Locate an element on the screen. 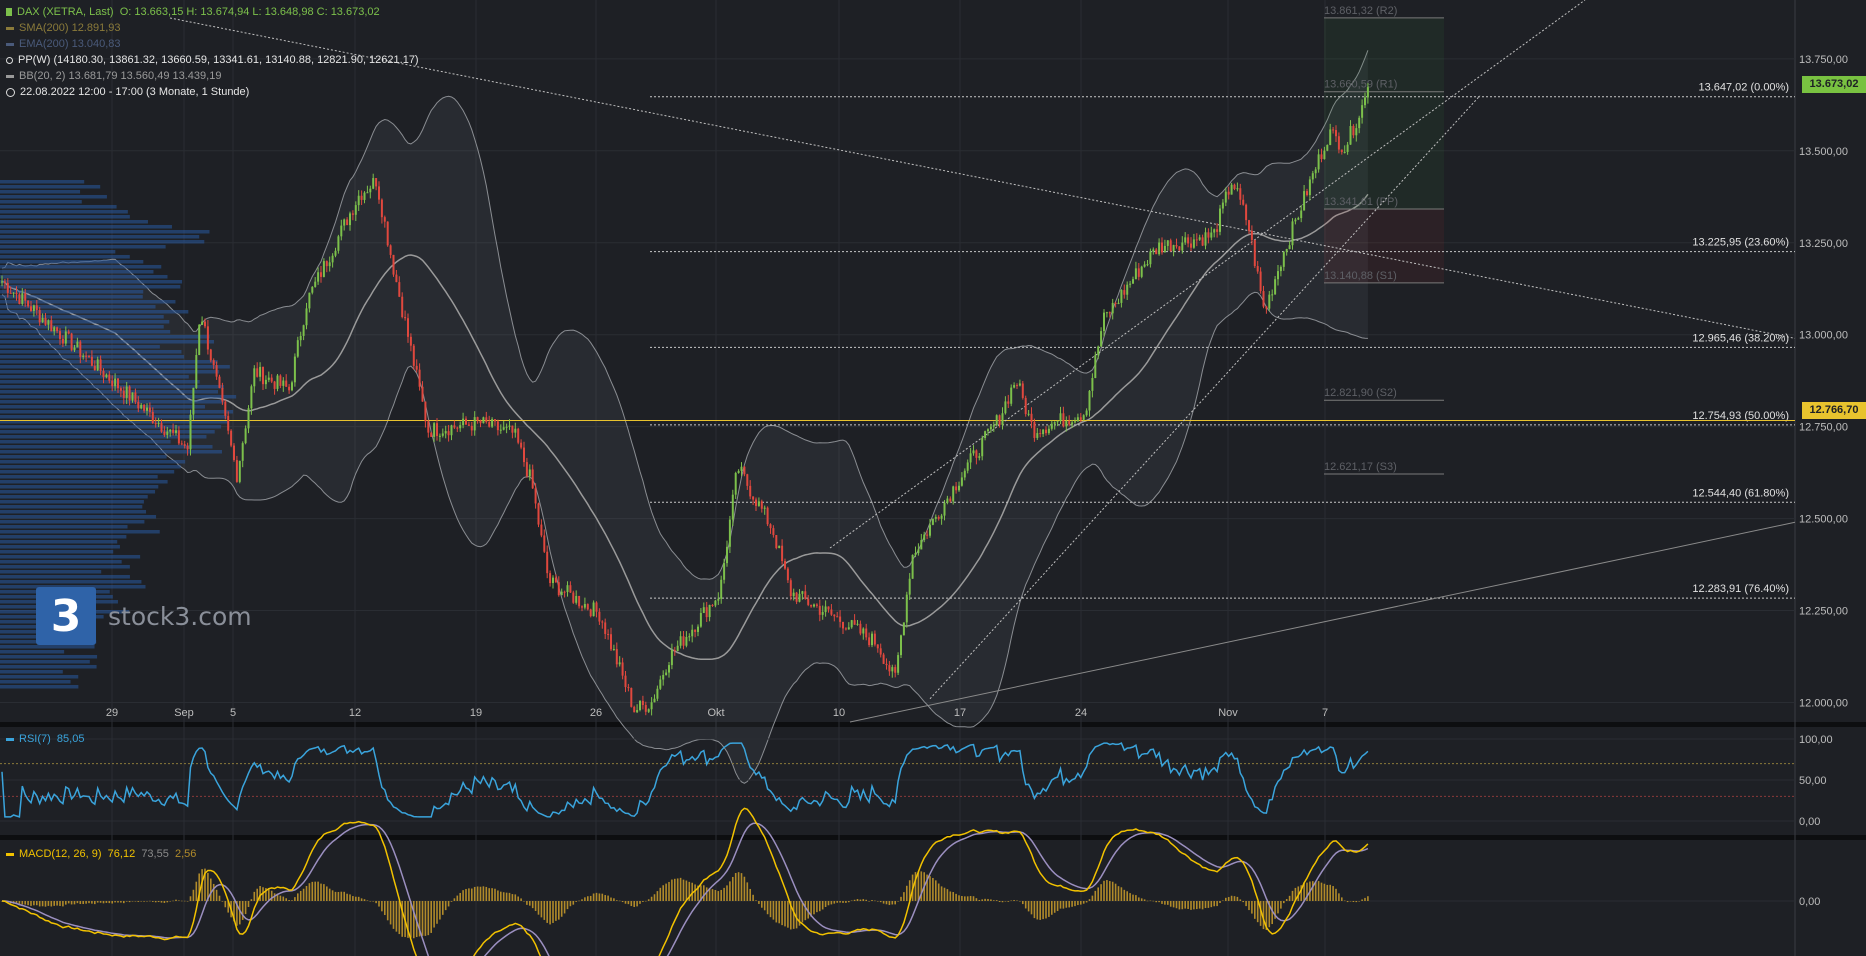 This screenshot has width=1866, height=956. line-icon is located at coordinates (10, 76).